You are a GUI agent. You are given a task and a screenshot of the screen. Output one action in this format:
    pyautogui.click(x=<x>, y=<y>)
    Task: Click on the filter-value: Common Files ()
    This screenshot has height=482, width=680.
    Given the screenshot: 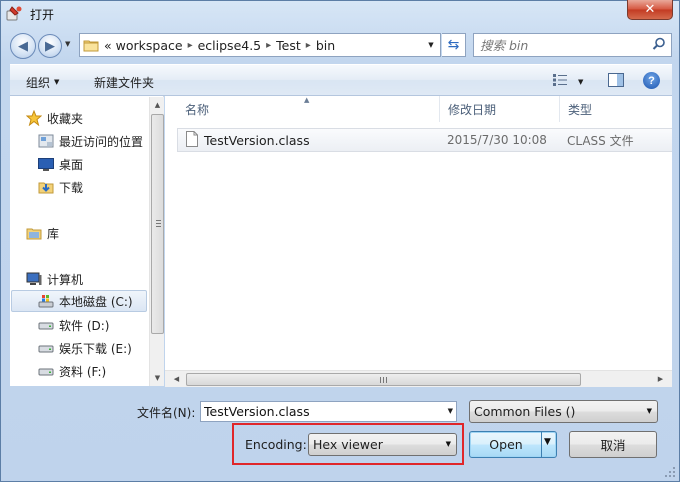 What is the action you would take?
    pyautogui.click(x=525, y=411)
    